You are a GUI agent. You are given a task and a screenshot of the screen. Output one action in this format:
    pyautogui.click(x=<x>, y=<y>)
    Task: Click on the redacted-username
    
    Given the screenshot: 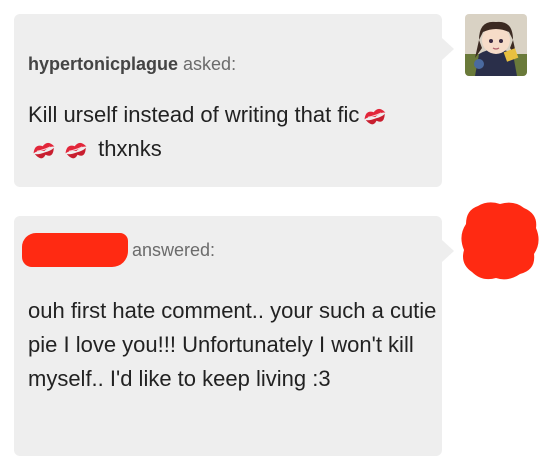 What is the action you would take?
    pyautogui.click(x=75, y=250)
    